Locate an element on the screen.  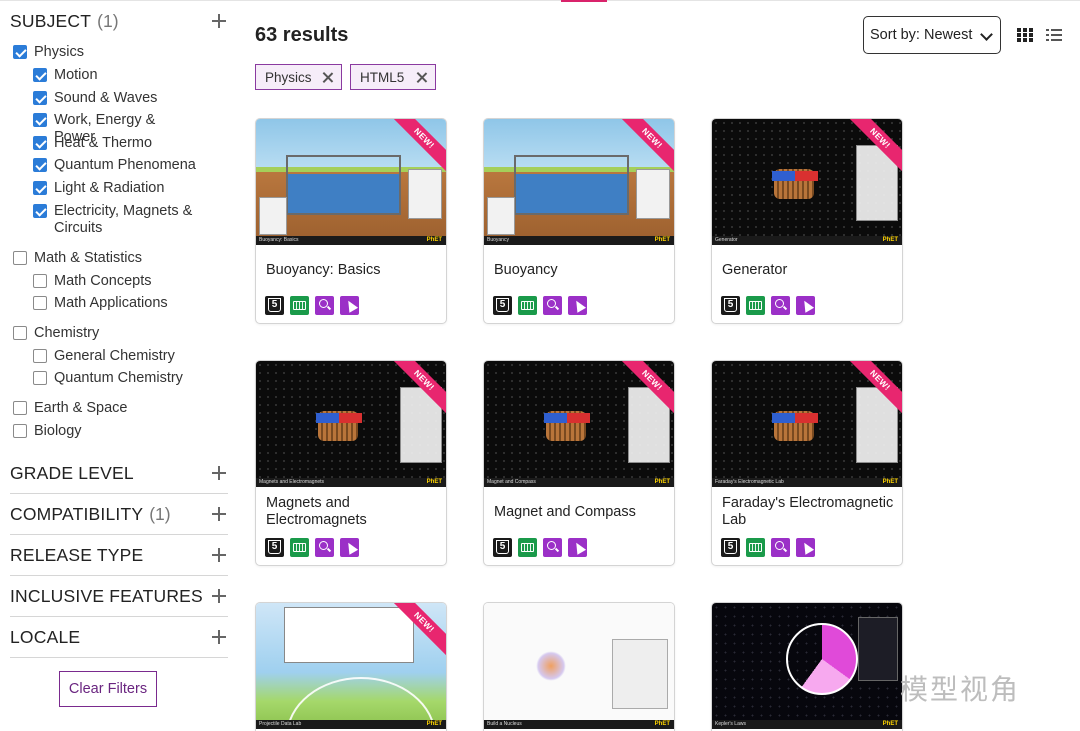
simulation-thumbnail: Magnets and Electromagnets PhET NEW! is located at coordinates (351, 424).